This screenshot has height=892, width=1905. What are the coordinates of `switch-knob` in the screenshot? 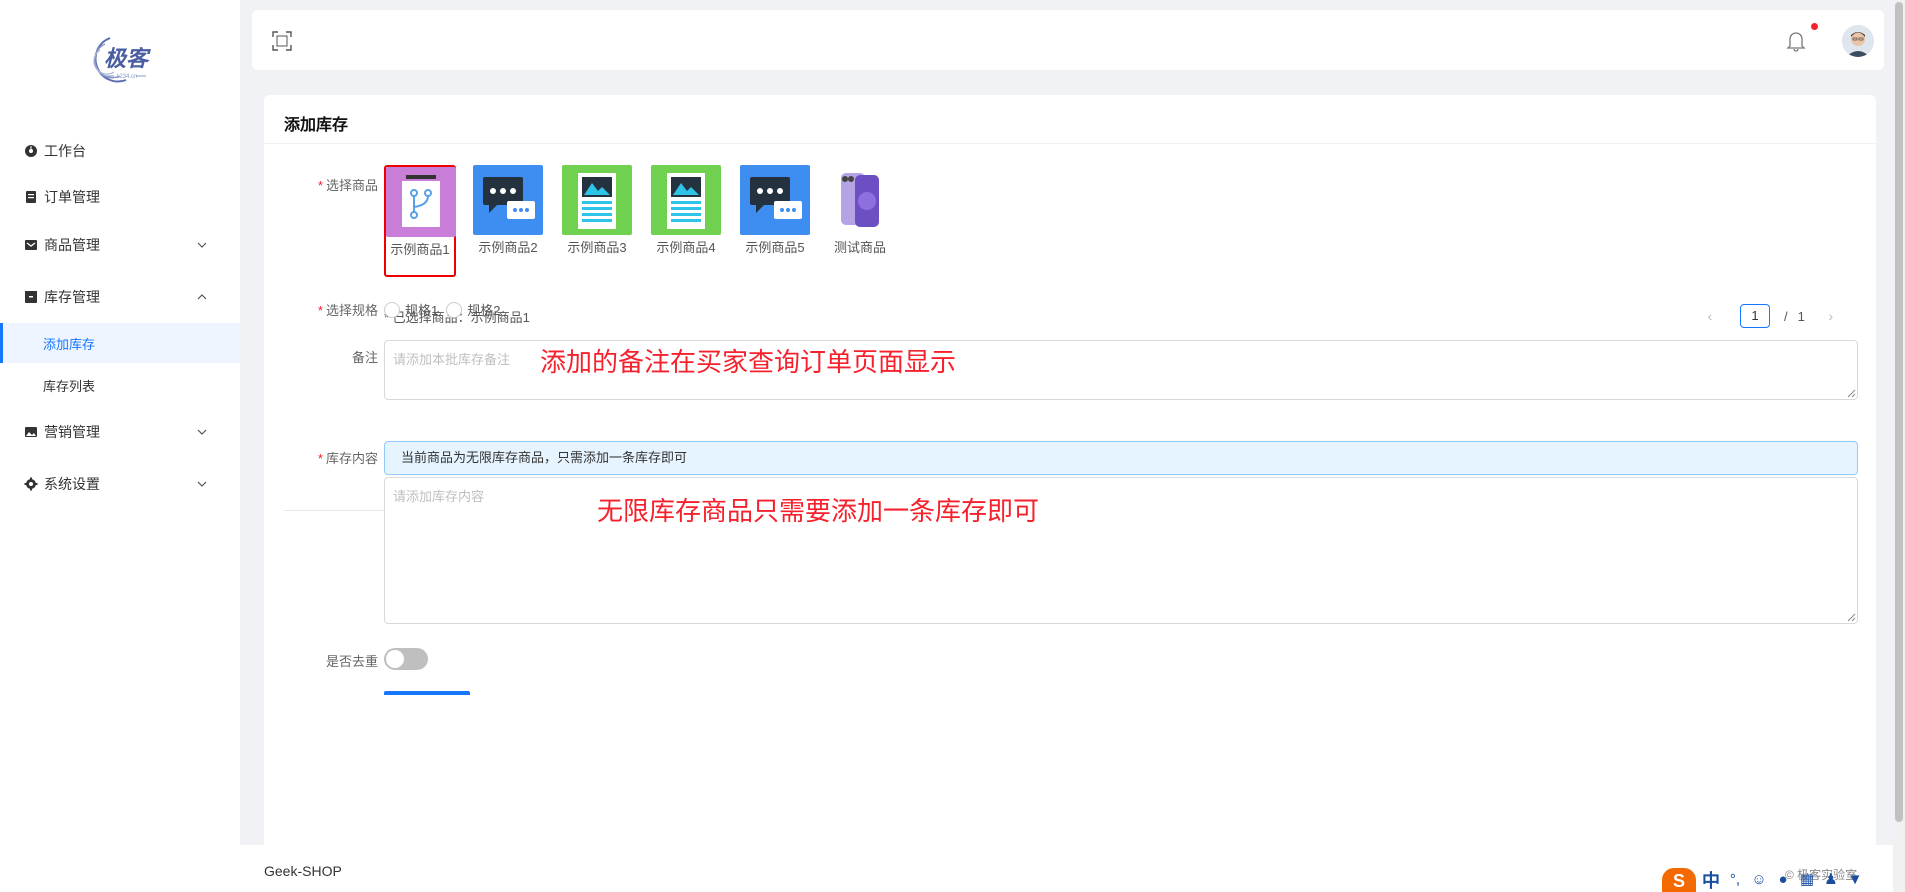 It's located at (395, 659).